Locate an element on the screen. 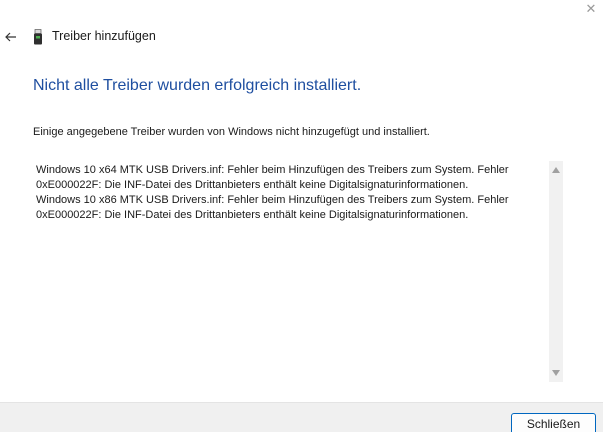 The width and height of the screenshot is (603, 432). back-arrow-icon is located at coordinates (11, 37).